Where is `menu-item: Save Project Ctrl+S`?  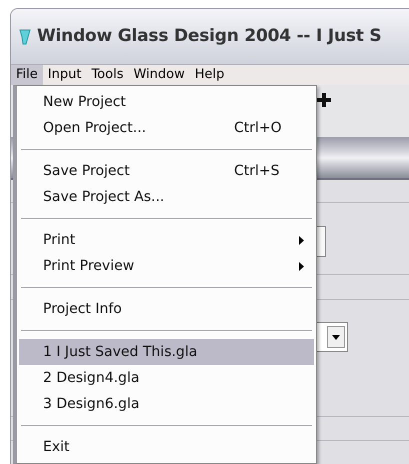
menu-item: Save Project Ctrl+S is located at coordinates (166, 171).